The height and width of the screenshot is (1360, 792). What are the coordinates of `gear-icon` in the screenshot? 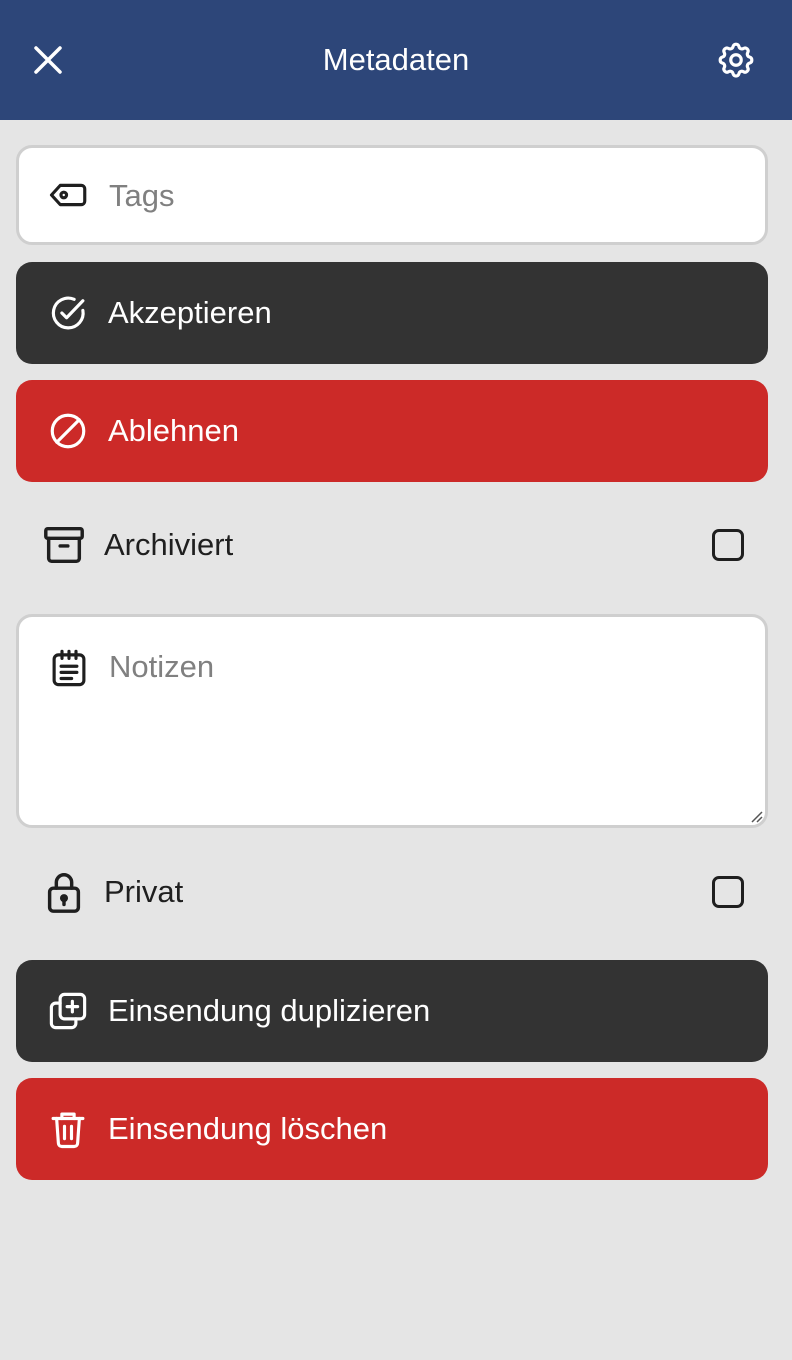 It's located at (736, 60).